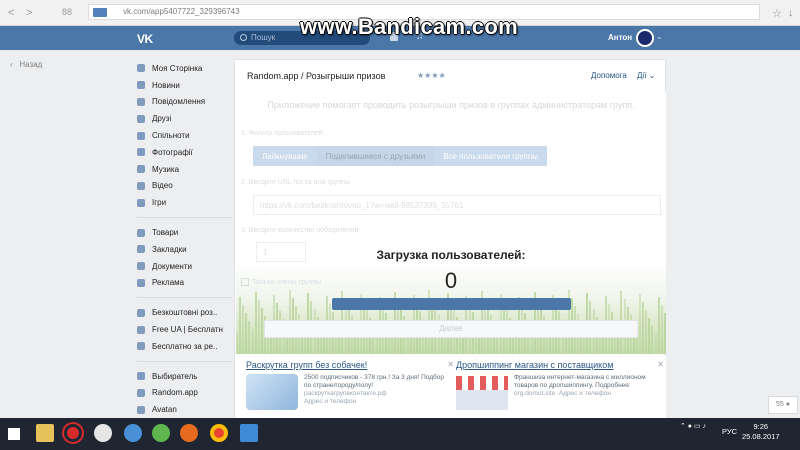 The image size is (800, 450). I want to click on chevron-left-icon: ‹, so click(15, 64).